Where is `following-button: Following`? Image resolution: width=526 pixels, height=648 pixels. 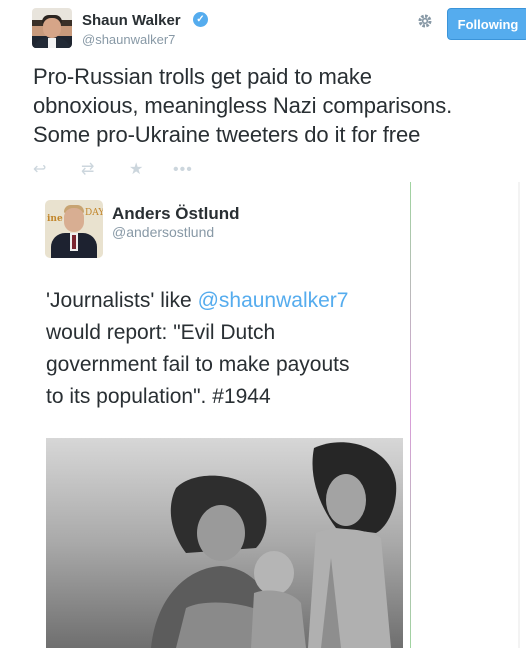 following-button: Following is located at coordinates (486, 24).